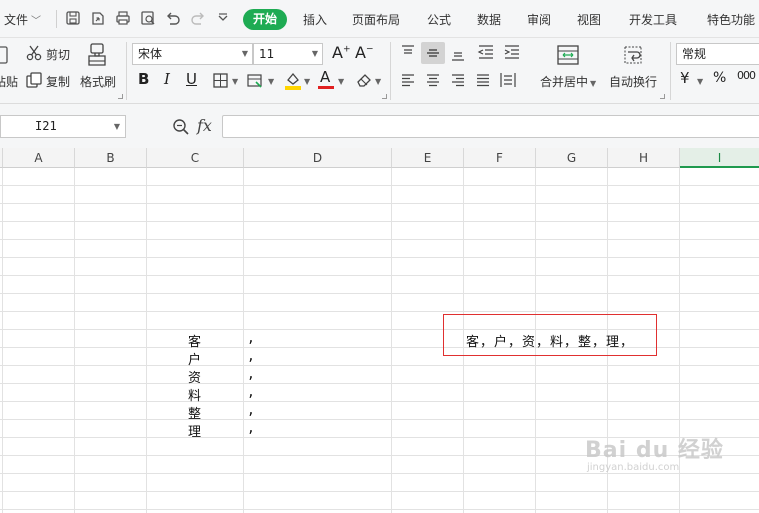 Image resolution: width=759 pixels, height=513 pixels. What do you see at coordinates (315, 19) in the screenshot?
I see `tab-insert: 插入` at bounding box center [315, 19].